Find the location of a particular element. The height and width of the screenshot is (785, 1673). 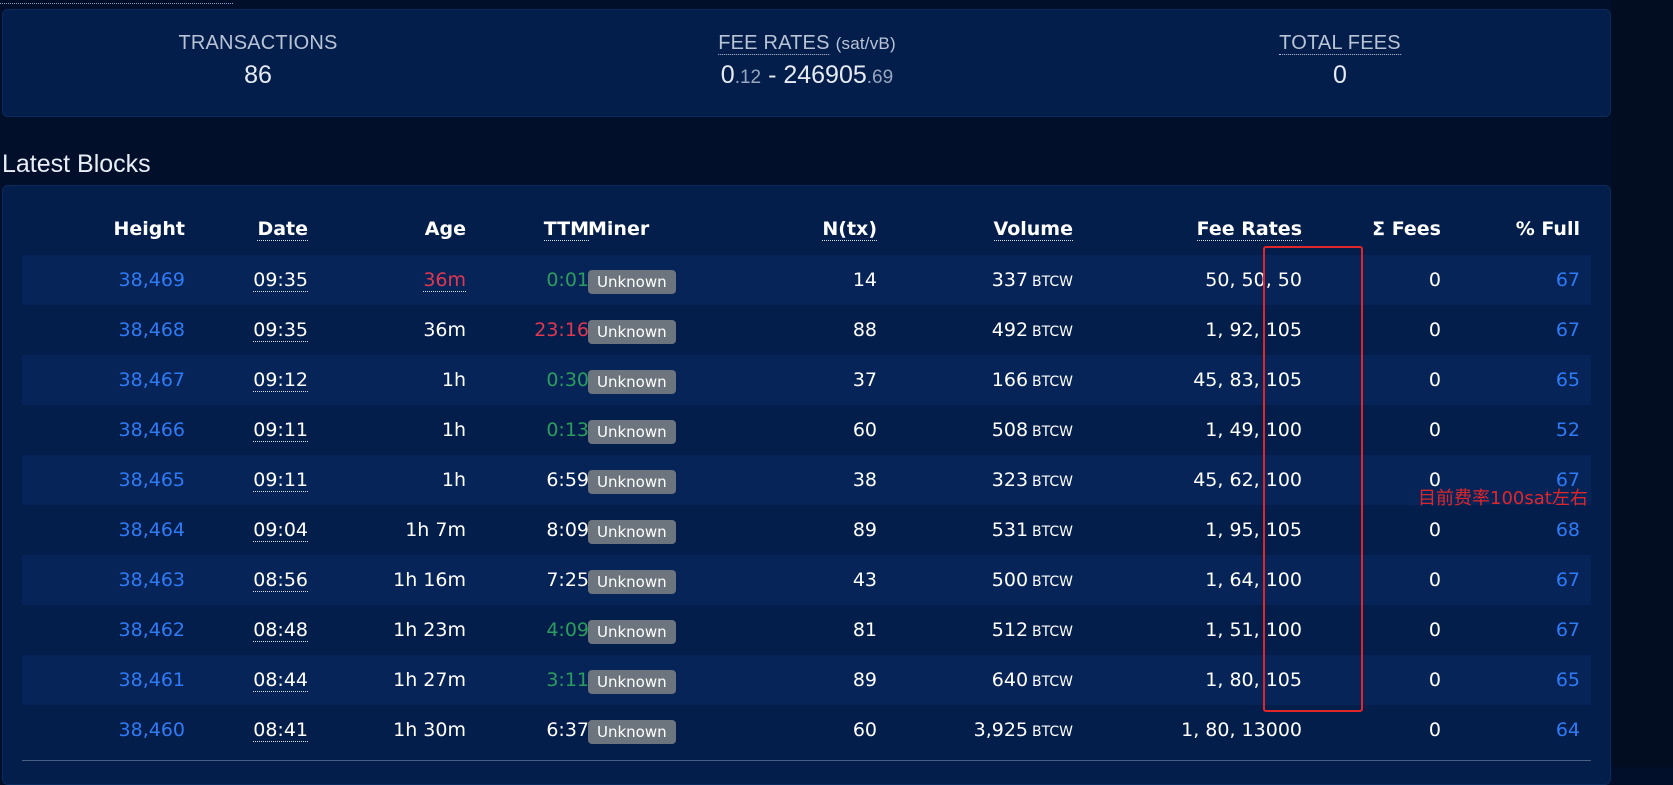

block-ttm: 6:37 is located at coordinates (567, 730).